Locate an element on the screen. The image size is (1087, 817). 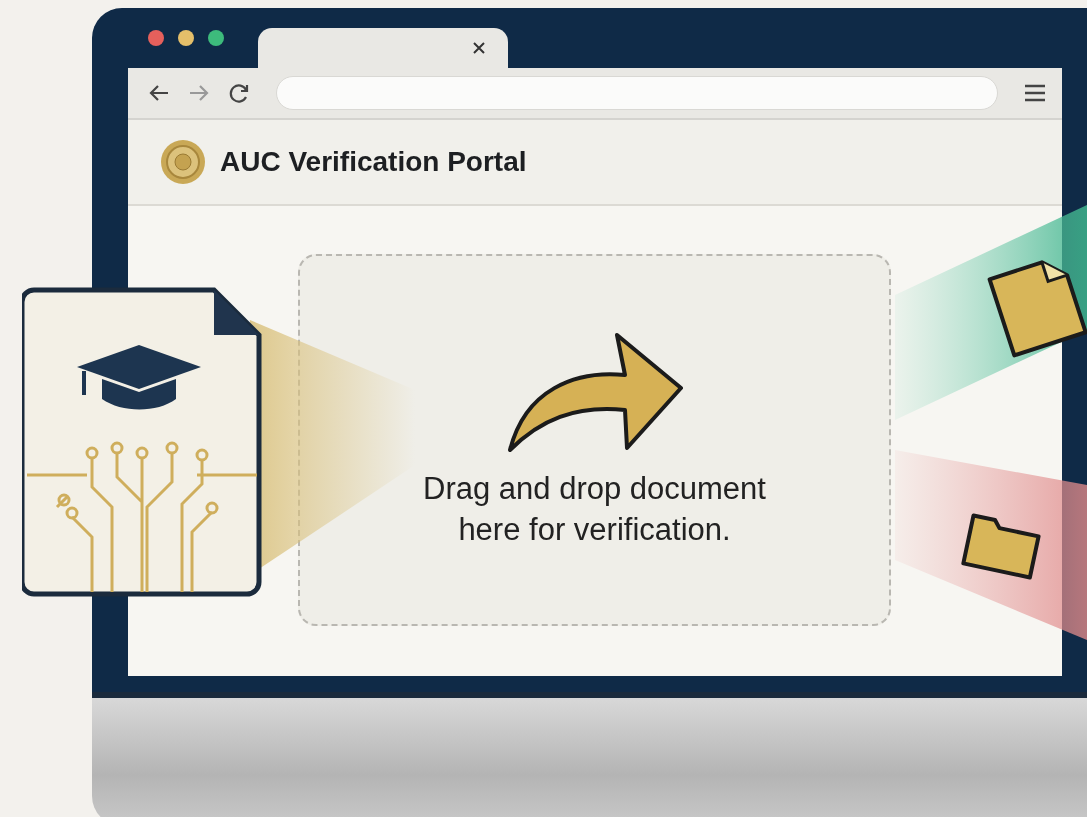
close-icon is located at coordinates (479, 48).